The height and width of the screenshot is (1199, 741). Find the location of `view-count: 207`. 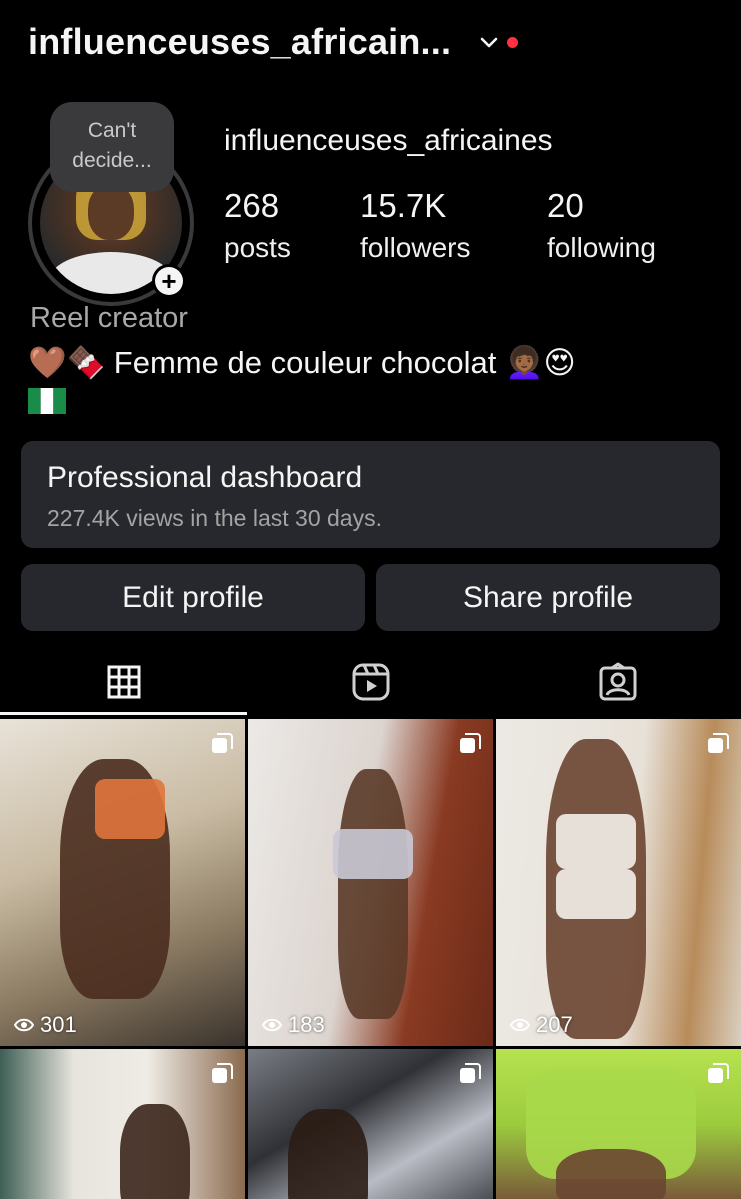

view-count: 207 is located at coordinates (541, 1025).